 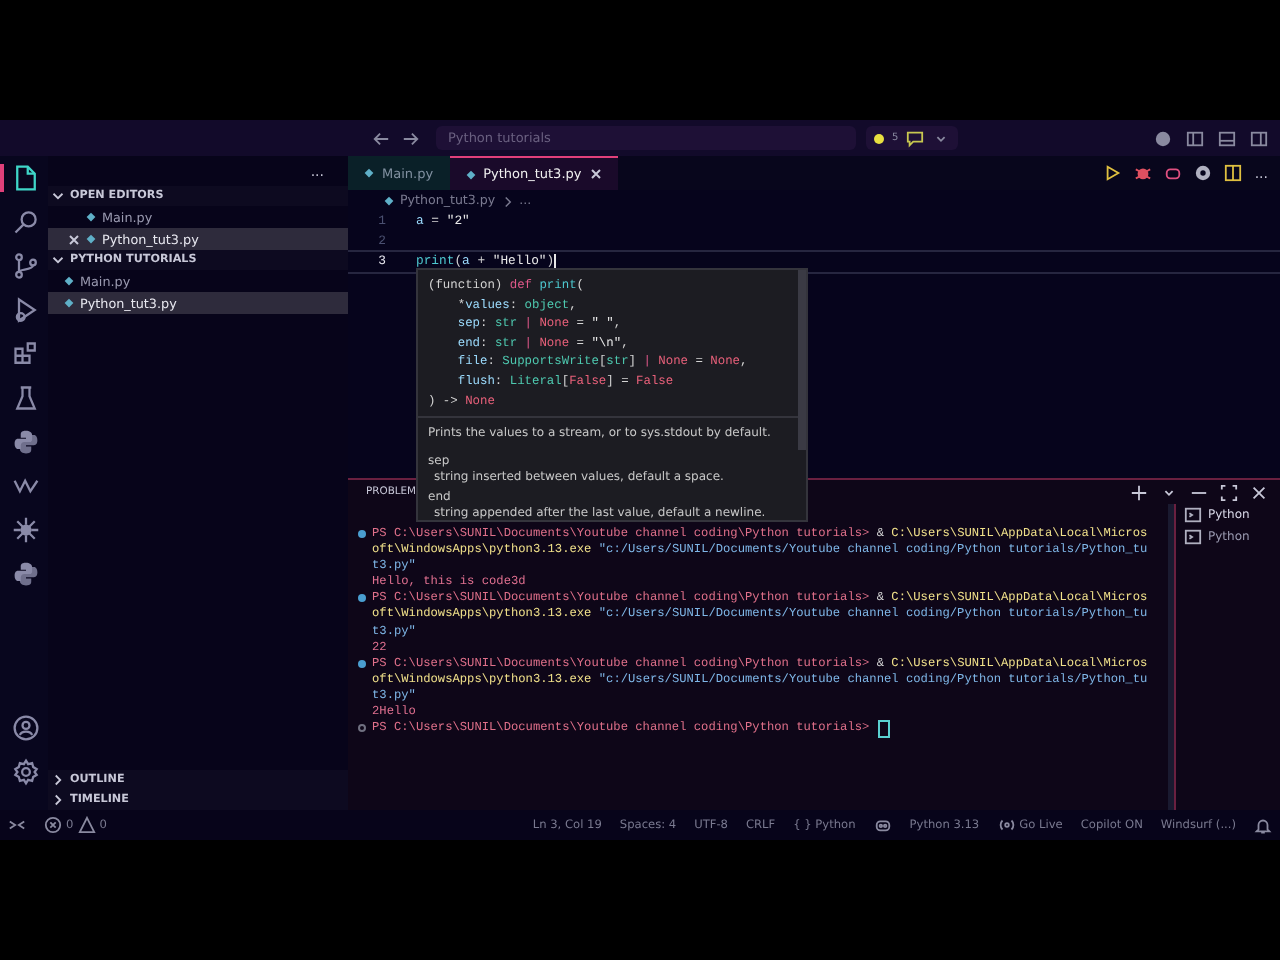 What do you see at coordinates (1139, 492) in the screenshot?
I see `plus-icon` at bounding box center [1139, 492].